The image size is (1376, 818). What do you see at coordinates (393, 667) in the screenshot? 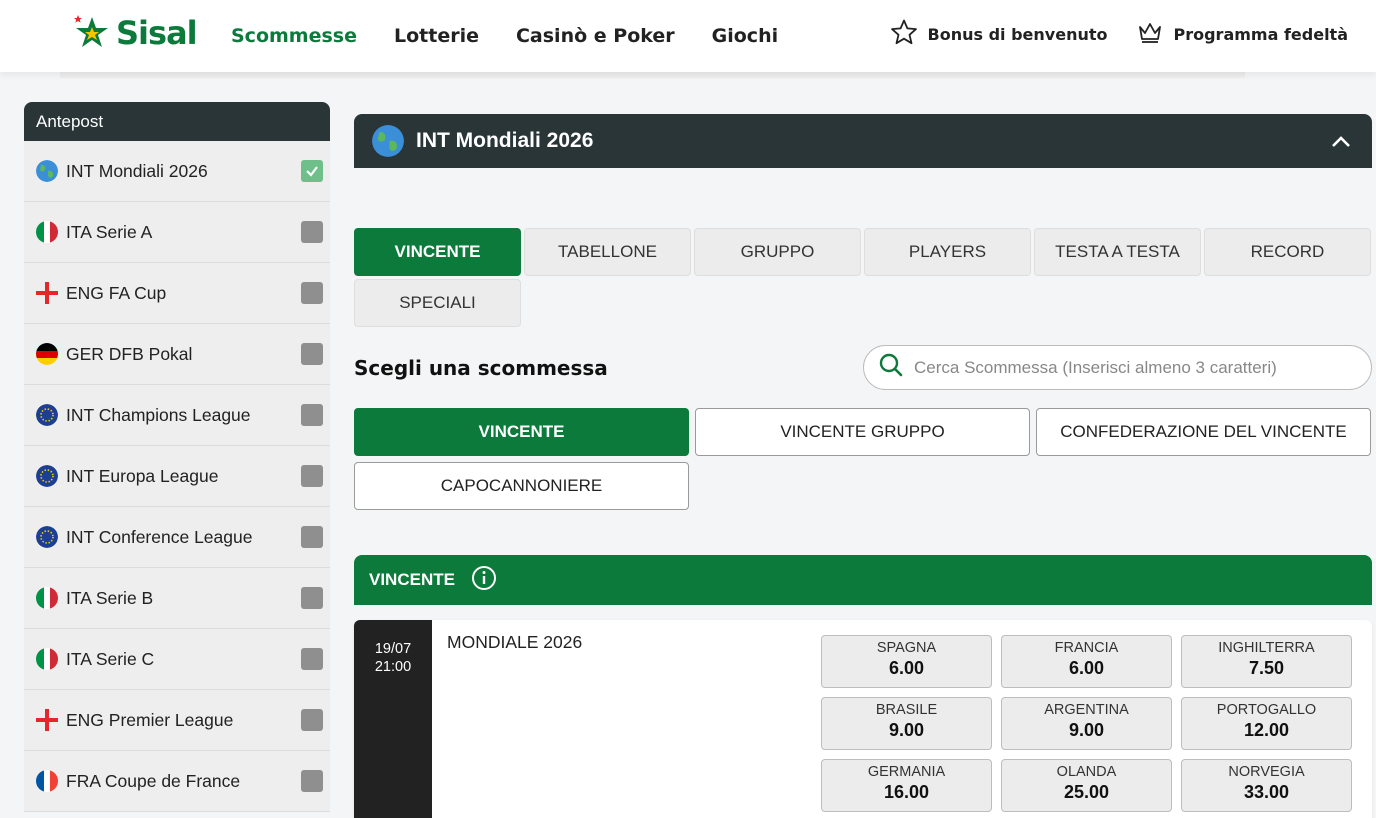
I see `event-time: 21:00` at bounding box center [393, 667].